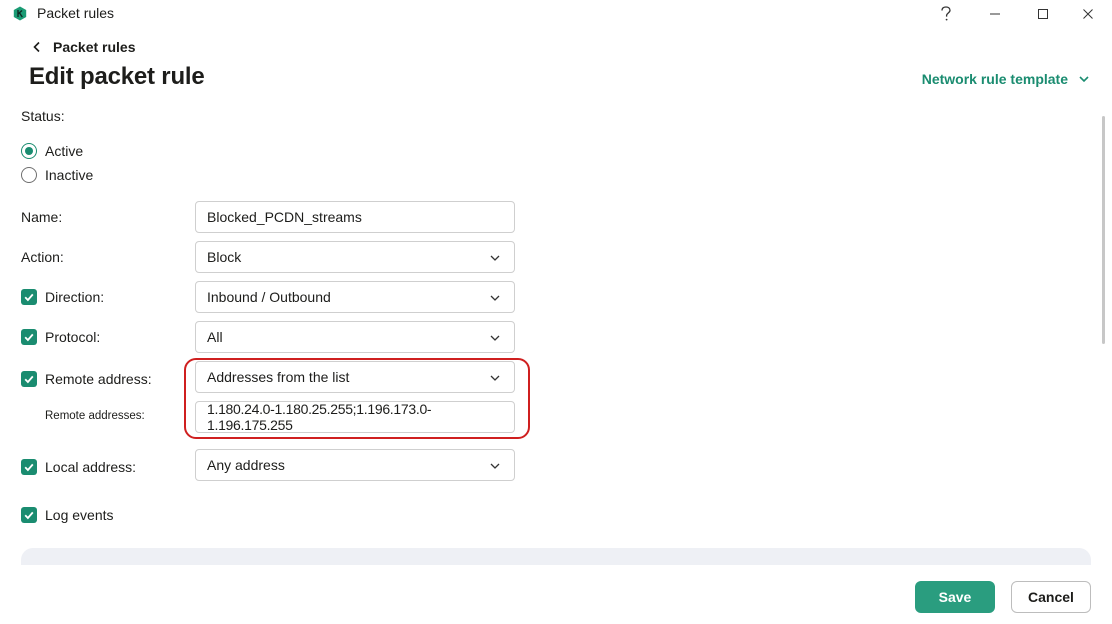 The width and height of the screenshot is (1112, 624). Describe the element at coordinates (269, 297) in the screenshot. I see `direction-value: Inbound / Outbound` at that location.